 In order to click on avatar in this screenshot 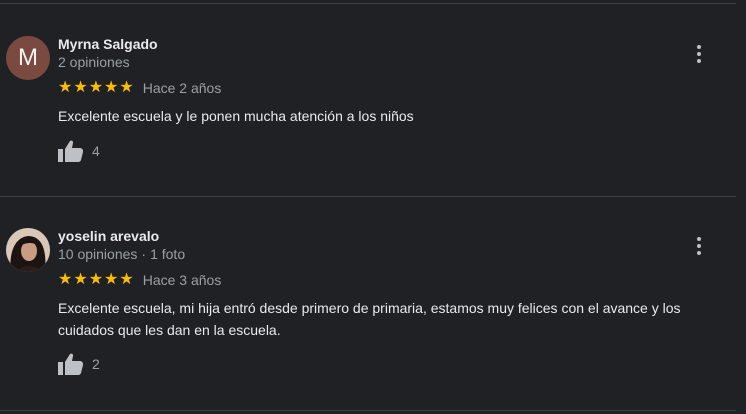, I will do `click(28, 250)`.